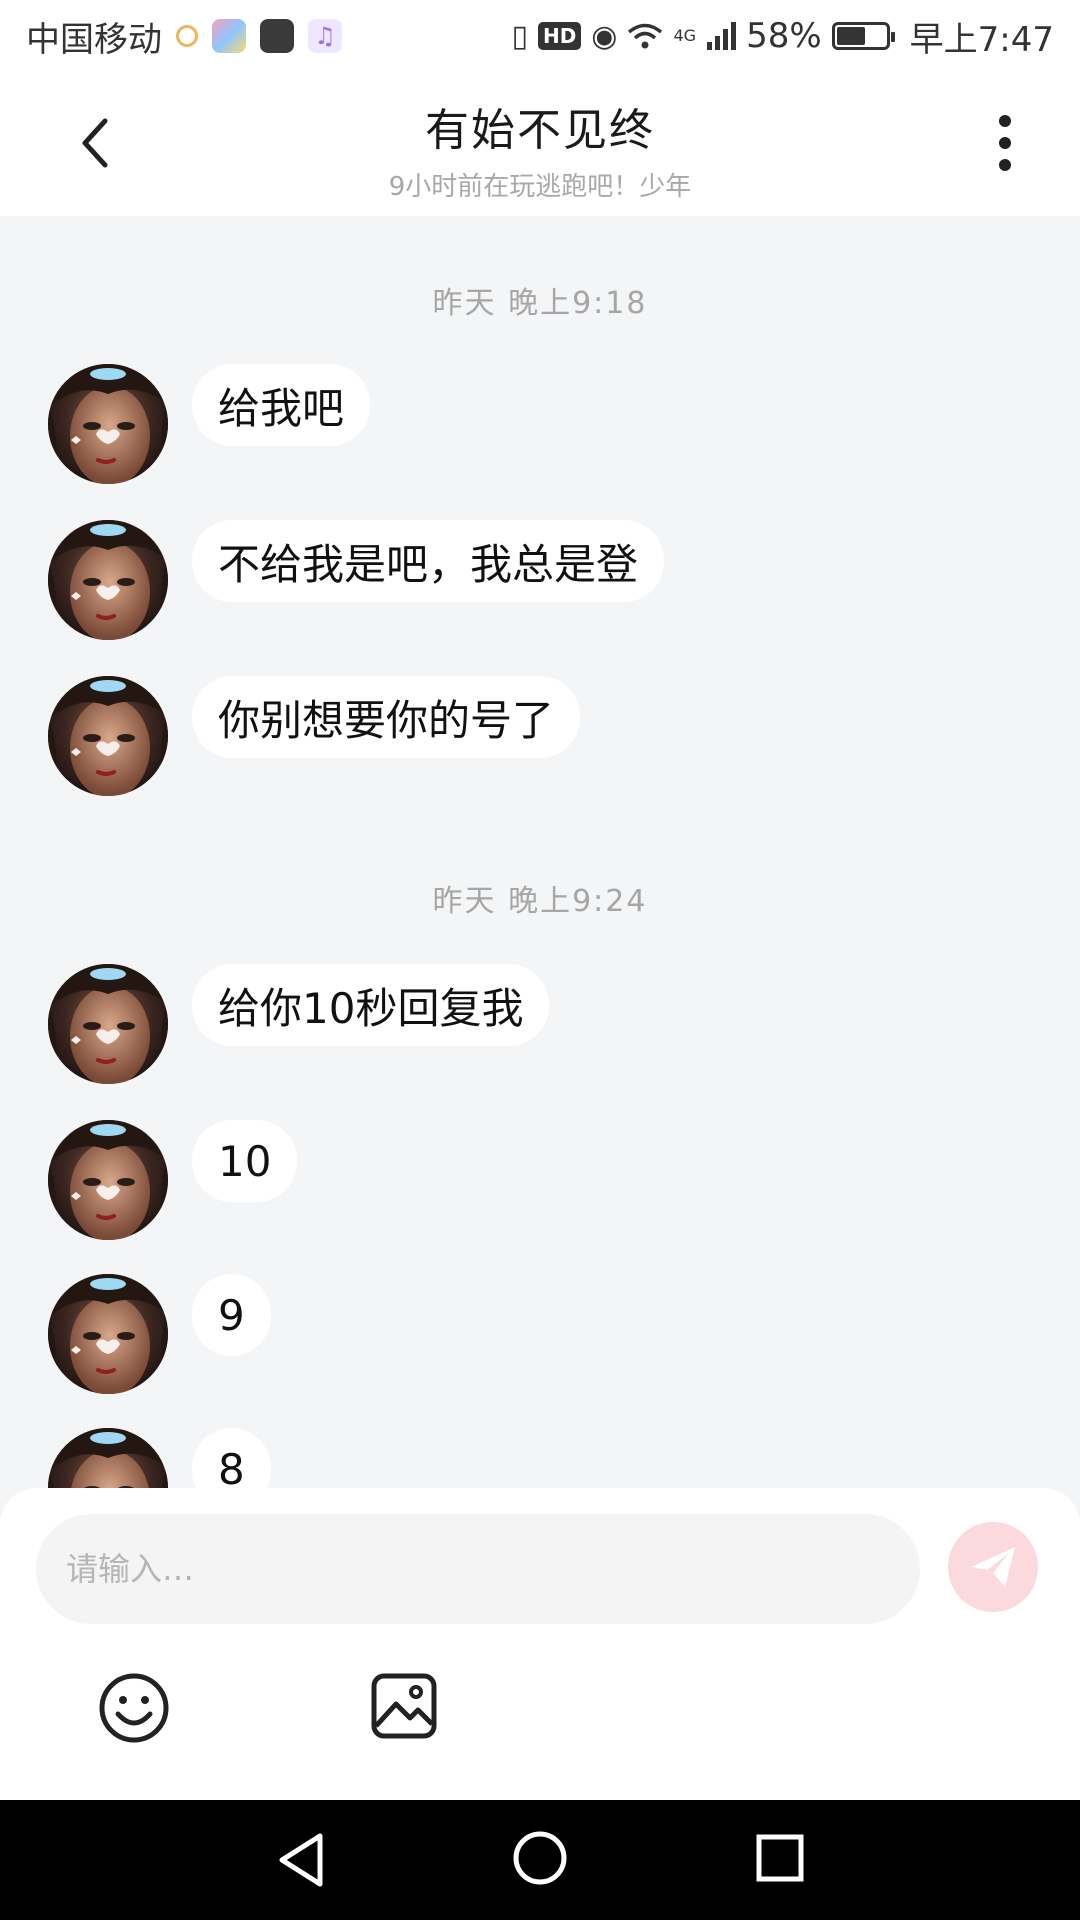 This screenshot has height=1920, width=1080. I want to click on clock: 早上7:47, so click(981, 39).